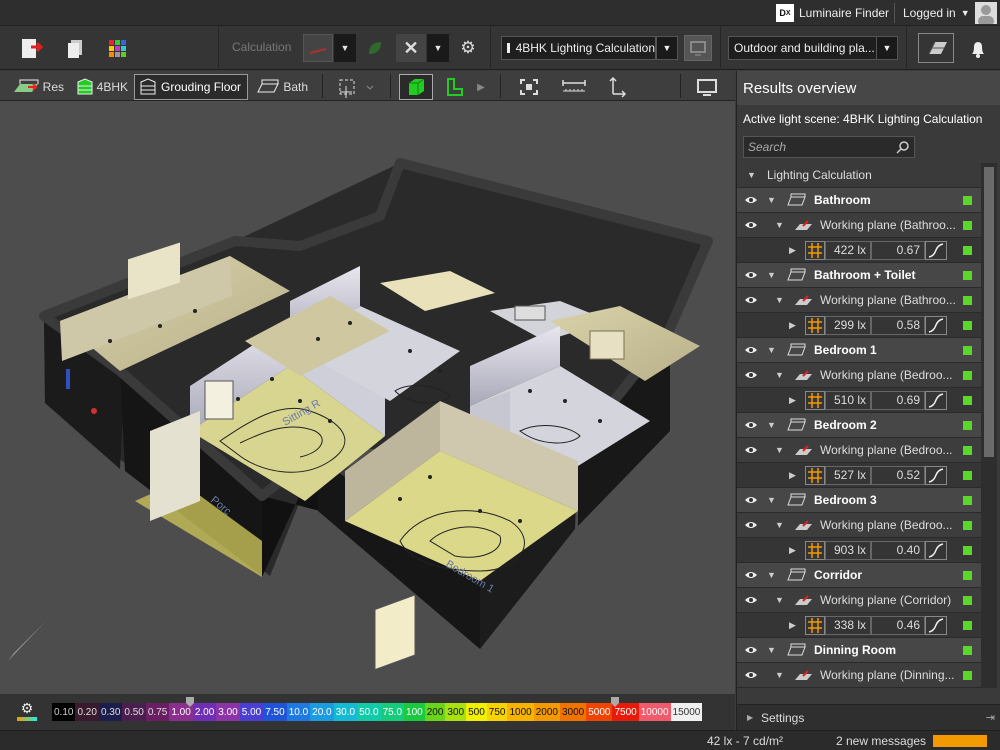 The width and height of the screenshot is (1000, 750). What do you see at coordinates (936, 13) in the screenshot?
I see `login-menu: Logged in ▼` at bounding box center [936, 13].